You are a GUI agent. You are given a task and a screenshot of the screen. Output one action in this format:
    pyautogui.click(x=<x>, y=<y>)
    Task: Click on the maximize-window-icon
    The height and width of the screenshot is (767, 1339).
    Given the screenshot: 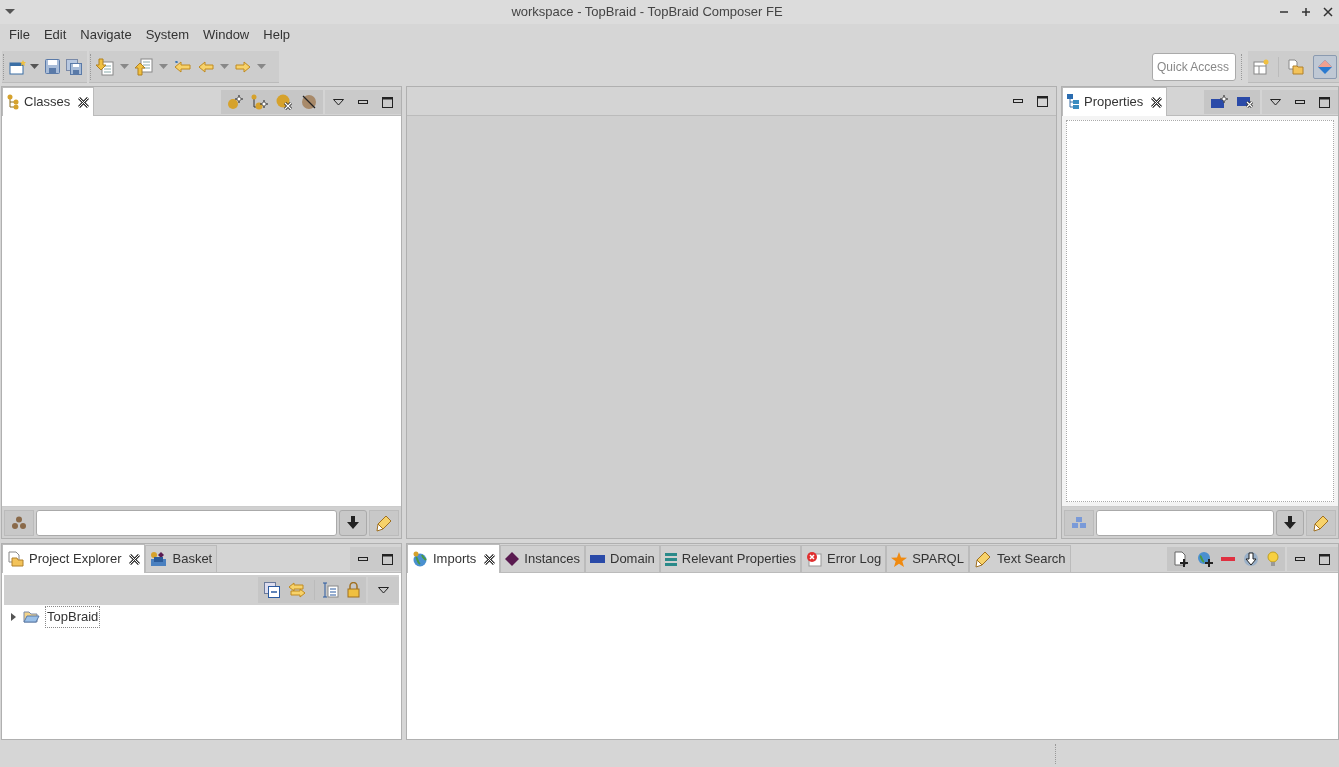 What is the action you would take?
    pyautogui.click(x=1306, y=12)
    